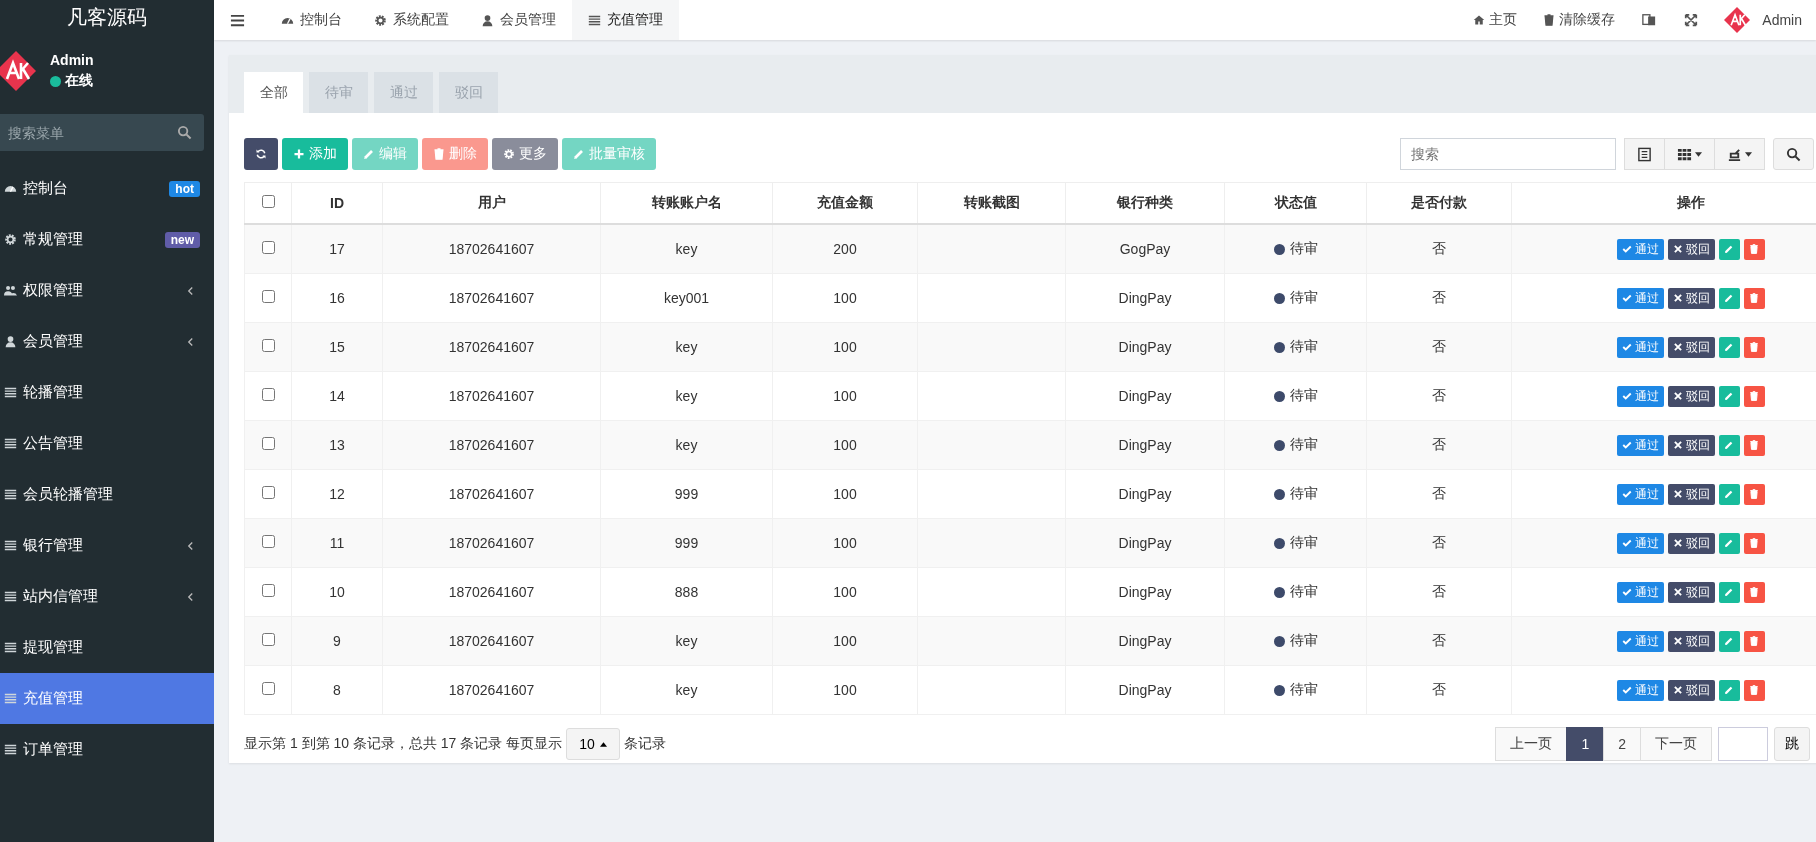 The image size is (1816, 842). Describe the element at coordinates (686, 298) in the screenshot. I see `table-cell: key001` at that location.